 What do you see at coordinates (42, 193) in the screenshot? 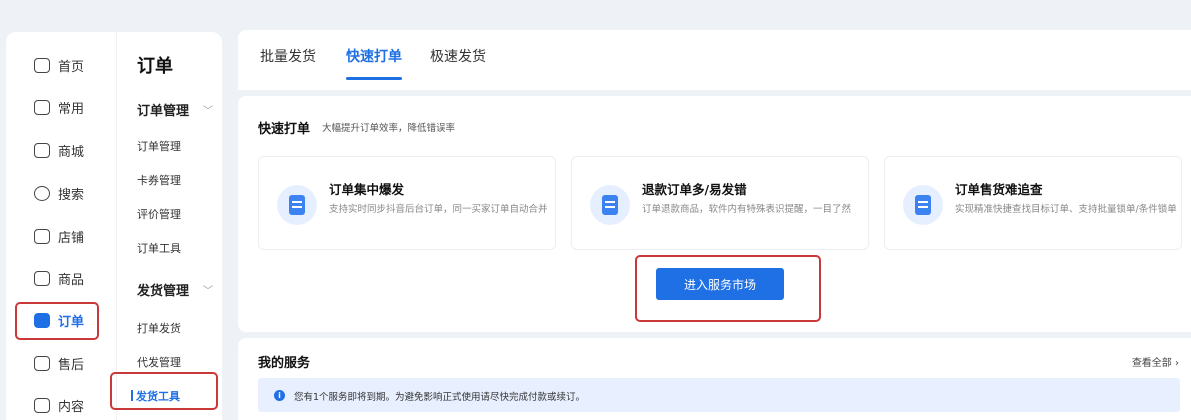
I see `search-icon` at bounding box center [42, 193].